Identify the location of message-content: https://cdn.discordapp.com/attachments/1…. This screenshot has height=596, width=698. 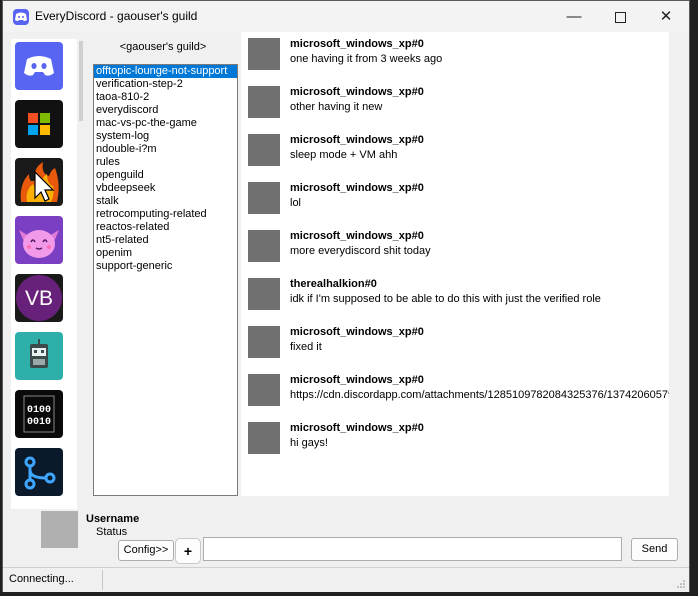
(479, 395).